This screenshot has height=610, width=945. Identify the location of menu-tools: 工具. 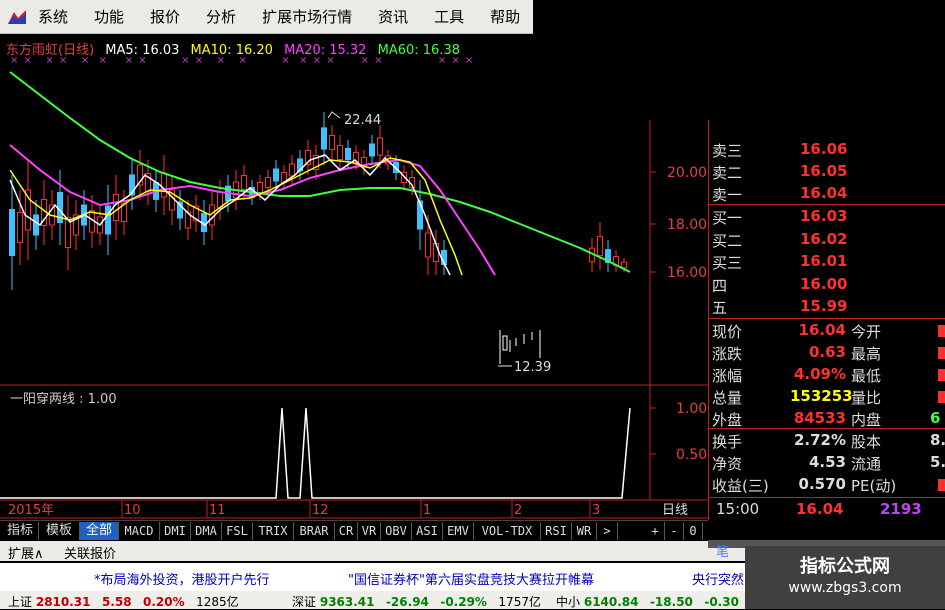
(449, 16).